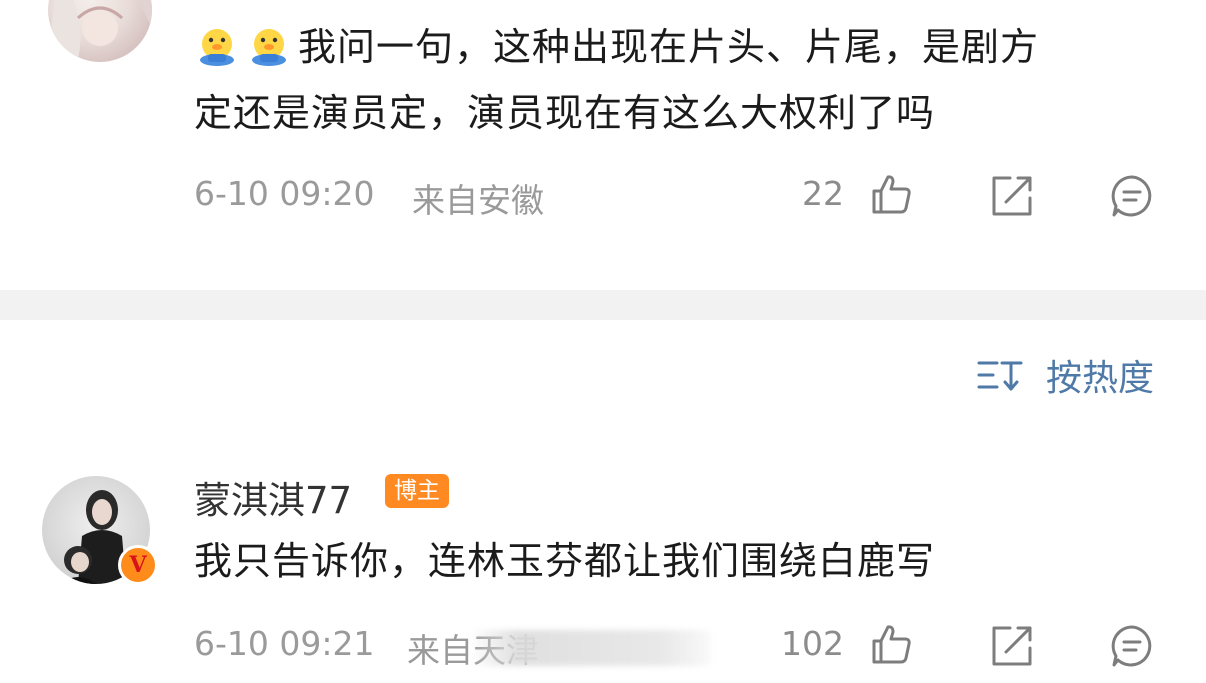 This screenshot has height=683, width=1206. What do you see at coordinates (565, 113) in the screenshot?
I see `comment-text-line2: 定还是演员定，演员现在有这么大权利了吗` at bounding box center [565, 113].